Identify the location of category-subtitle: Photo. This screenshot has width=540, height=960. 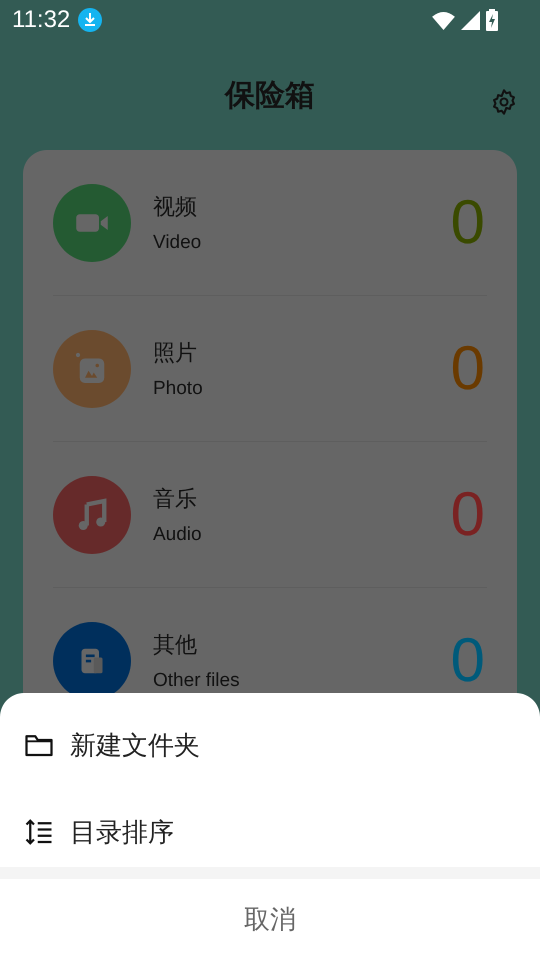
(178, 389).